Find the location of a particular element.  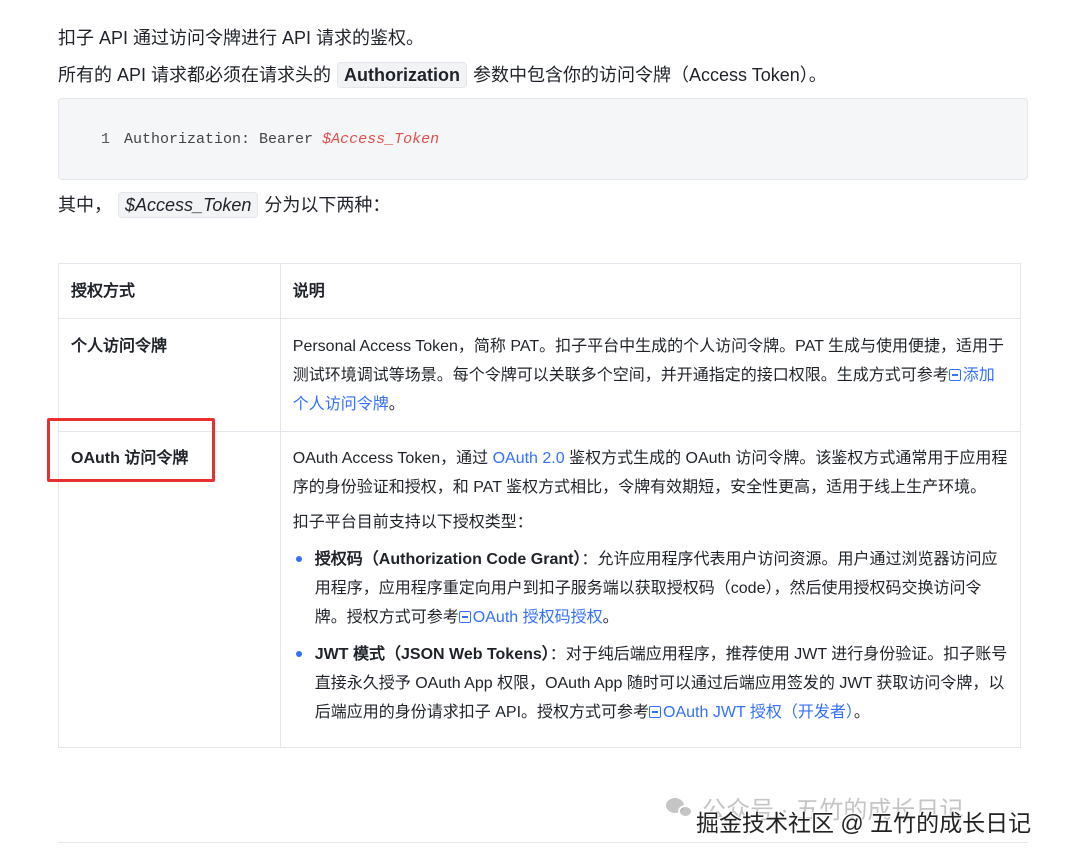

oauth-jwt-link-label: OAuth JWT 授权（开发者） is located at coordinates (758, 712).